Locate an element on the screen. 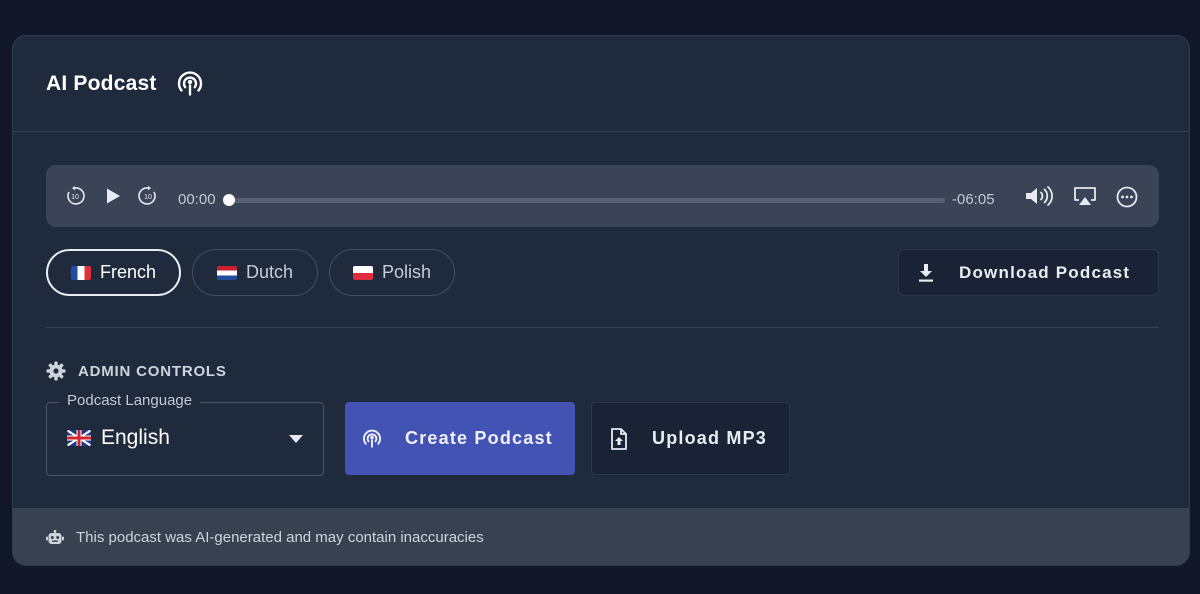  create-podcast-button: Create Podcast is located at coordinates (460, 438).